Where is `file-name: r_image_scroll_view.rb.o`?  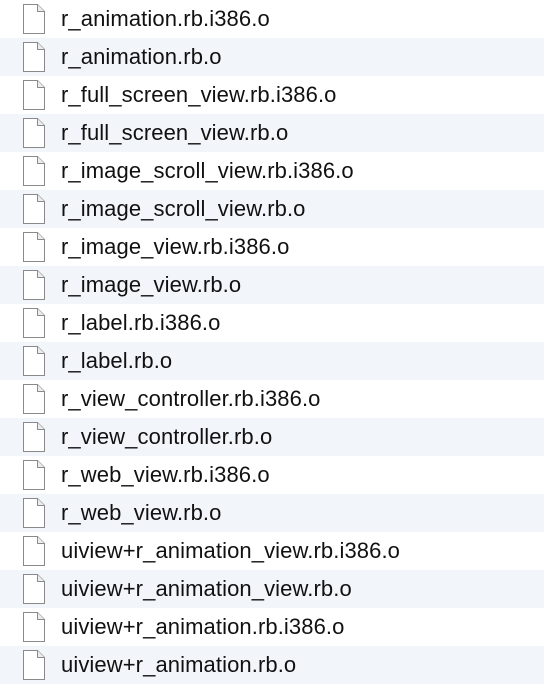
file-name: r_image_scroll_view.rb.o is located at coordinates (183, 208).